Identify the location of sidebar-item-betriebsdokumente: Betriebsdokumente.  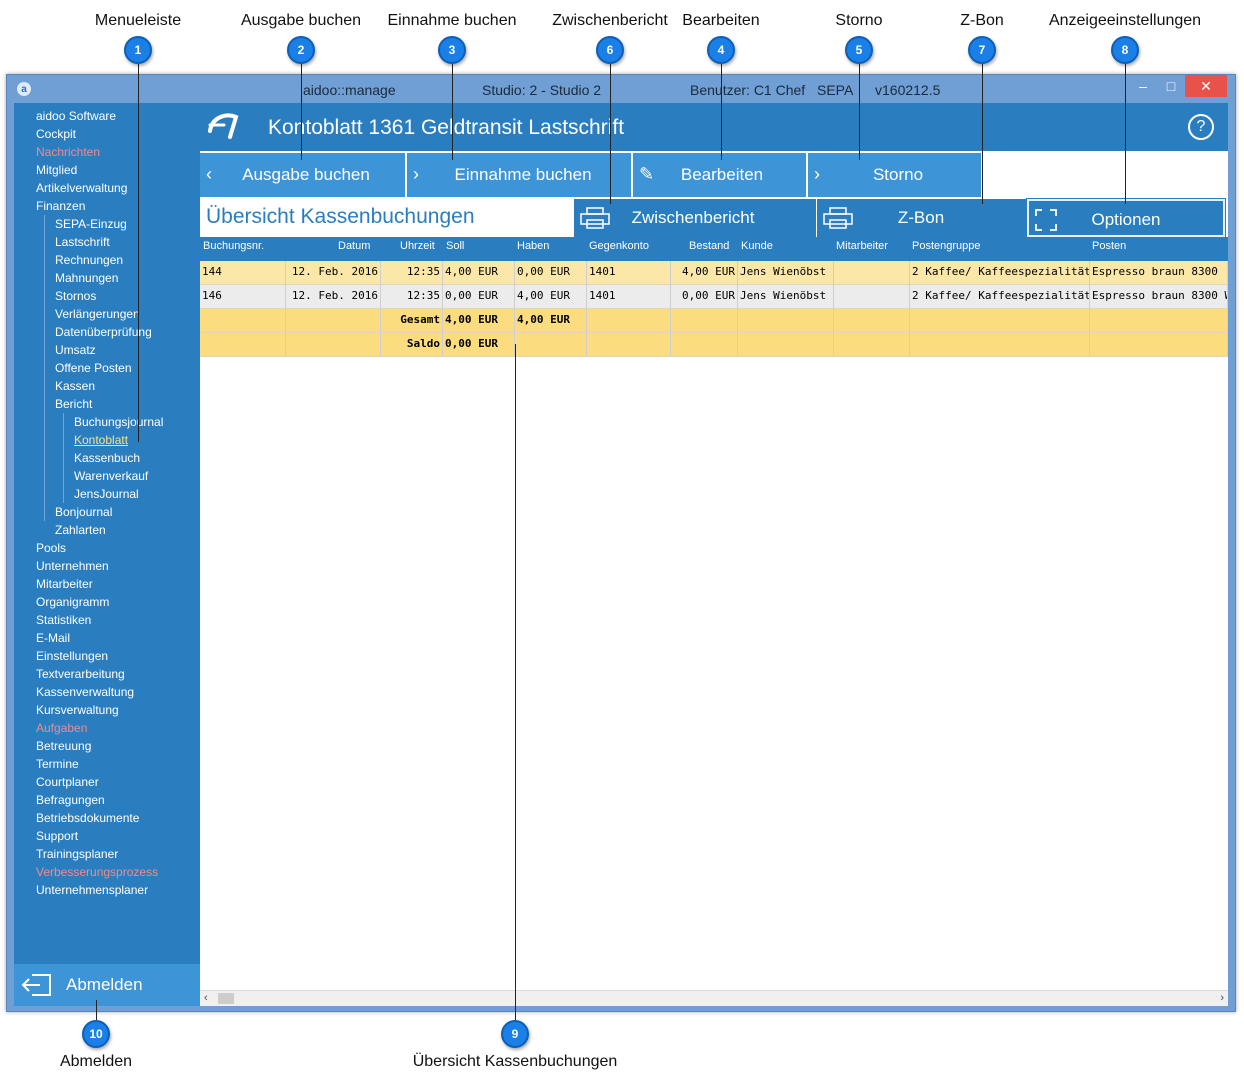
(87, 818).